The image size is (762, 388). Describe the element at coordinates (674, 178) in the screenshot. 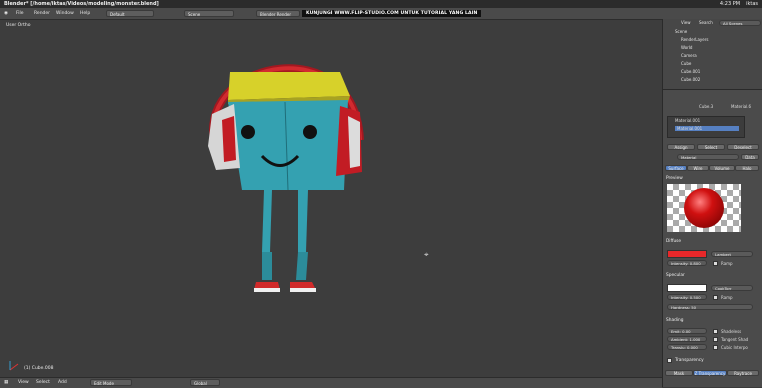

I see `preview-header: Preview` at that location.